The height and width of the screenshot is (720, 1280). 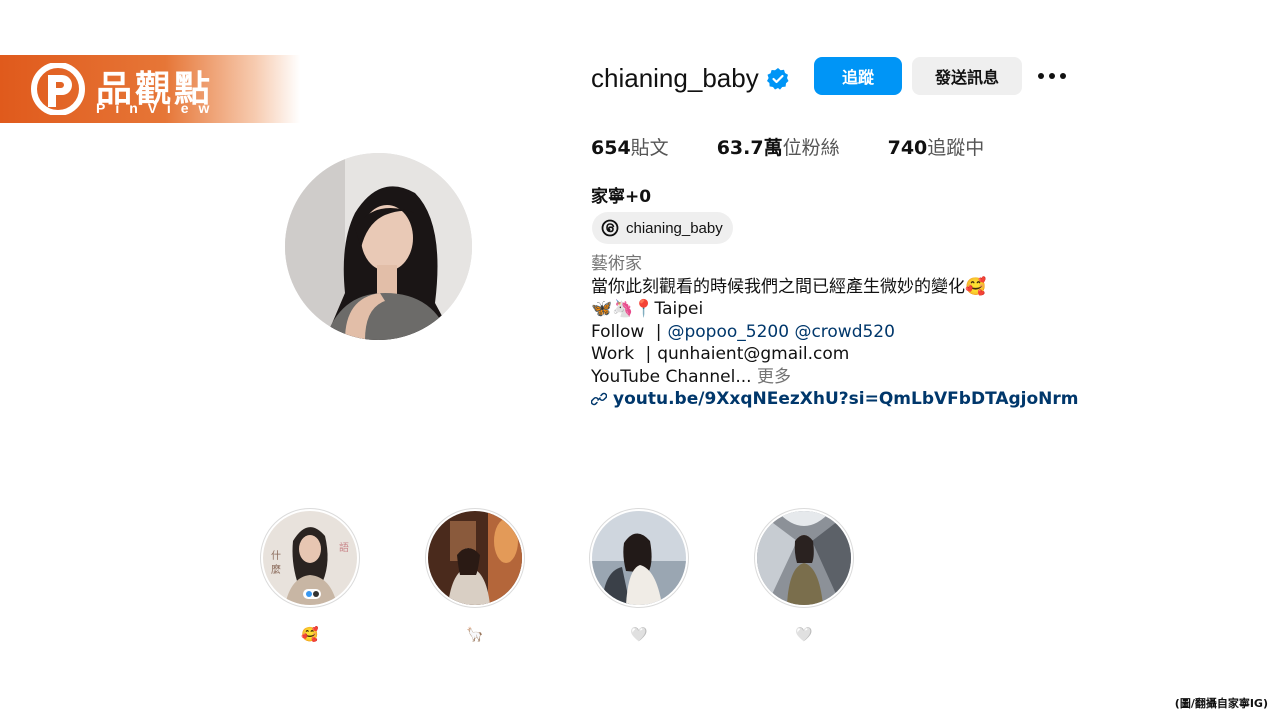 I want to click on profile-avatar, so click(x=378, y=246).